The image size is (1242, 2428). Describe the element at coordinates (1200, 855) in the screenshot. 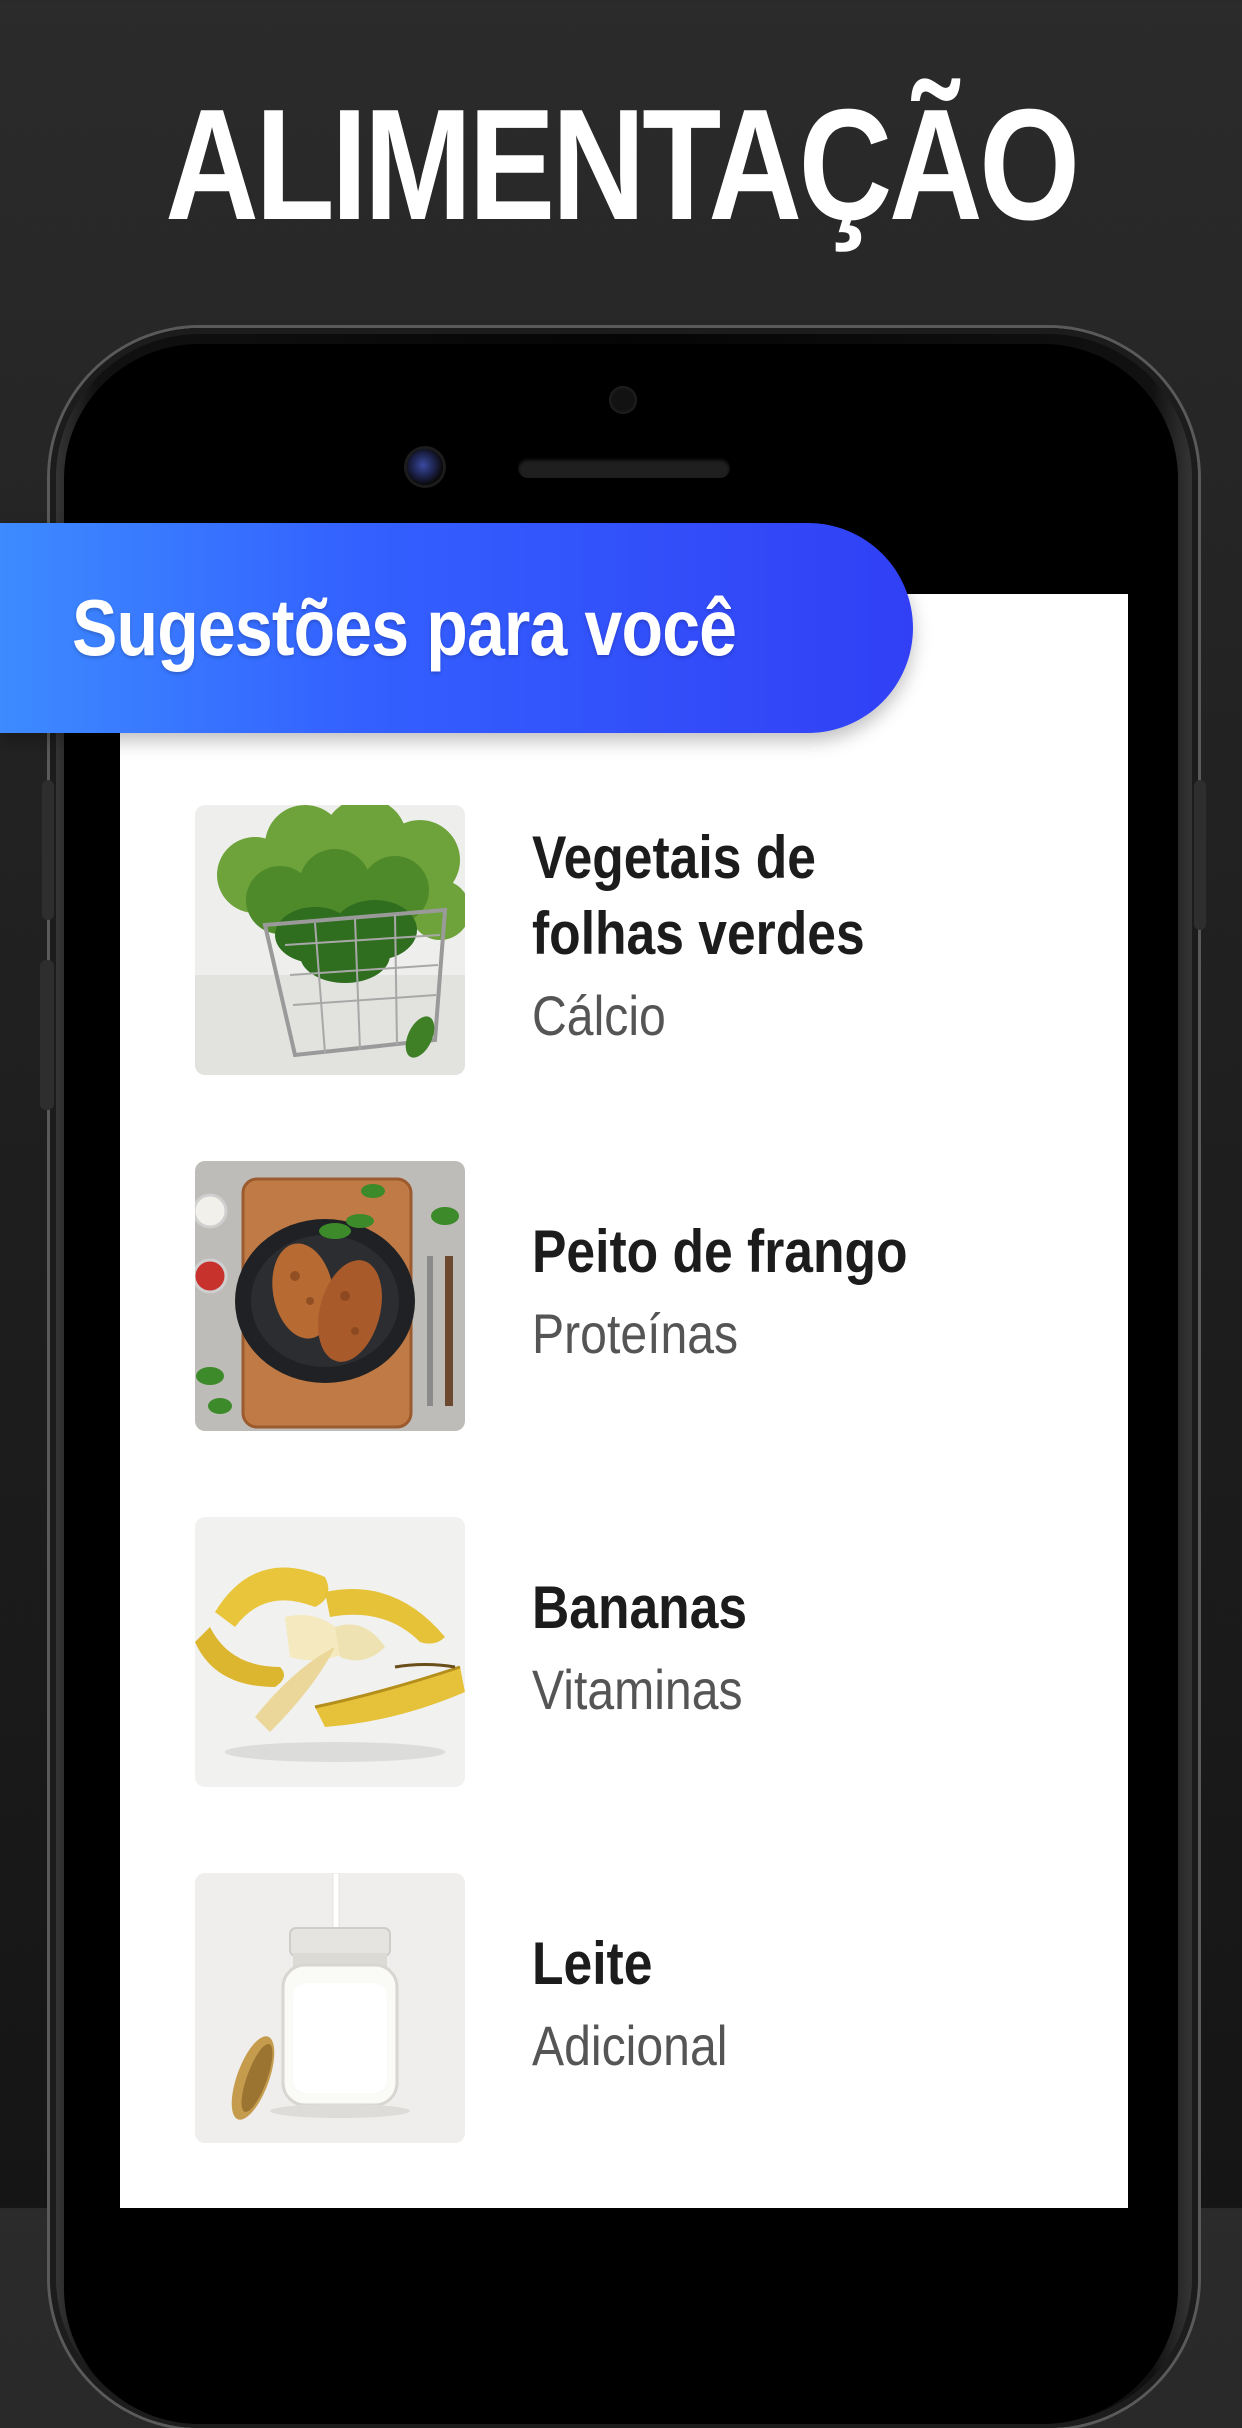

I see `phone-power-button` at that location.